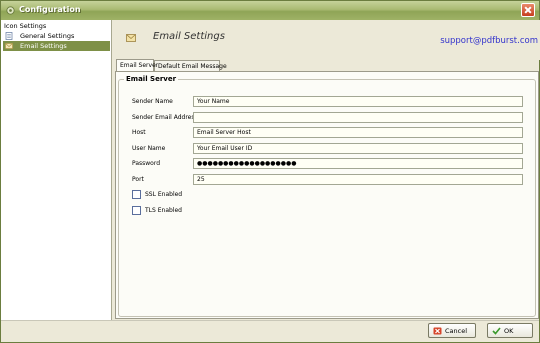 This screenshot has width=540, height=343. I want to click on sidebar-item-email-settings: Email Settings, so click(56, 46).